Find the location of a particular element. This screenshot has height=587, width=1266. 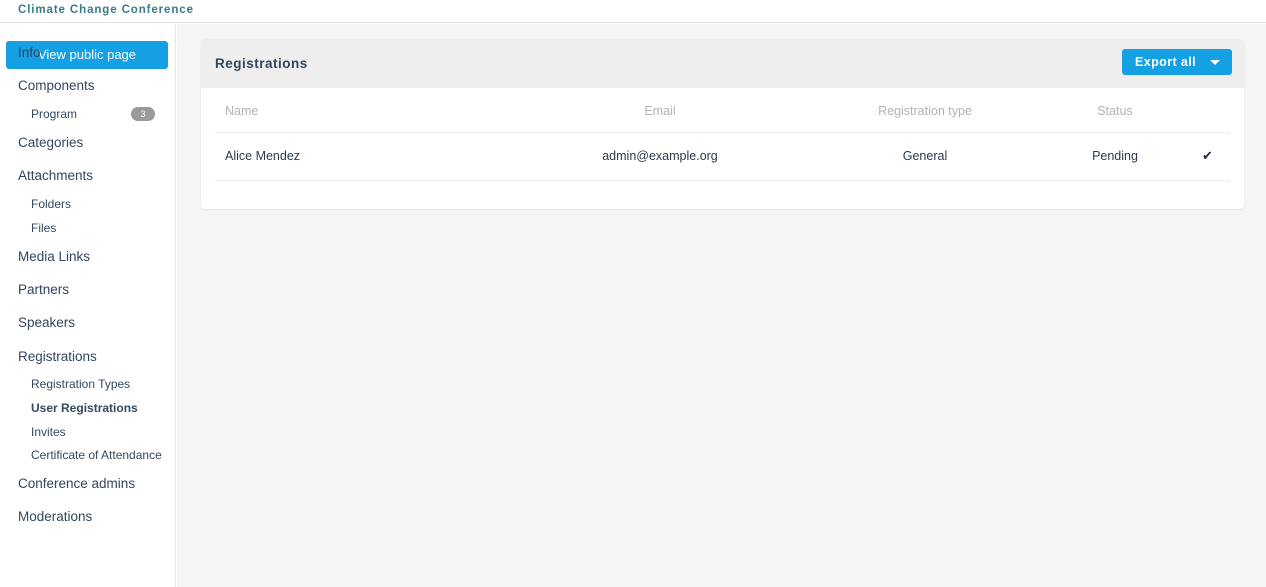

sidebar-item-partners: Partners is located at coordinates (88, 289).